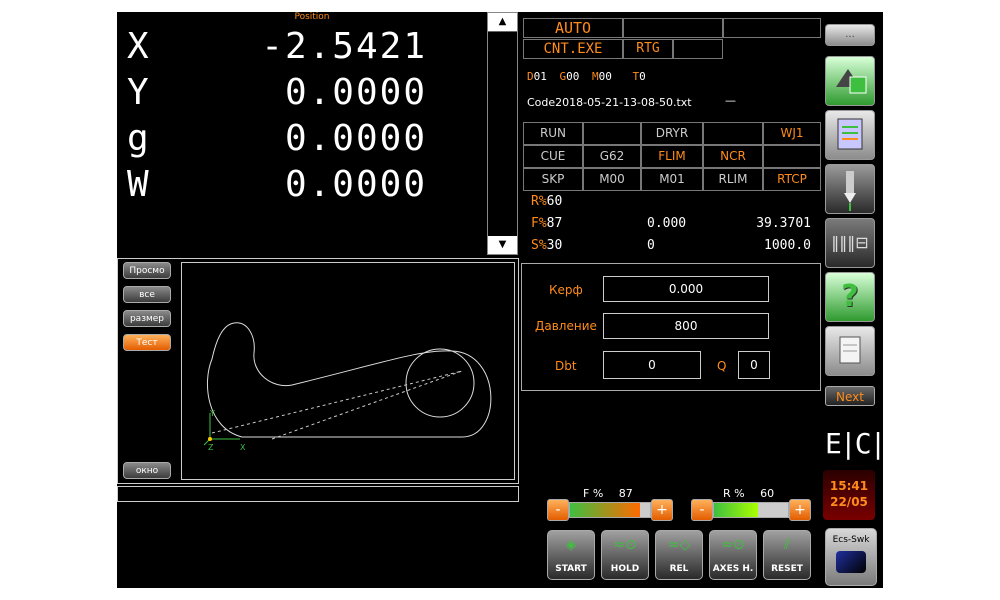  What do you see at coordinates (147, 318) in the screenshot?
I see `size-button: размер` at bounding box center [147, 318].